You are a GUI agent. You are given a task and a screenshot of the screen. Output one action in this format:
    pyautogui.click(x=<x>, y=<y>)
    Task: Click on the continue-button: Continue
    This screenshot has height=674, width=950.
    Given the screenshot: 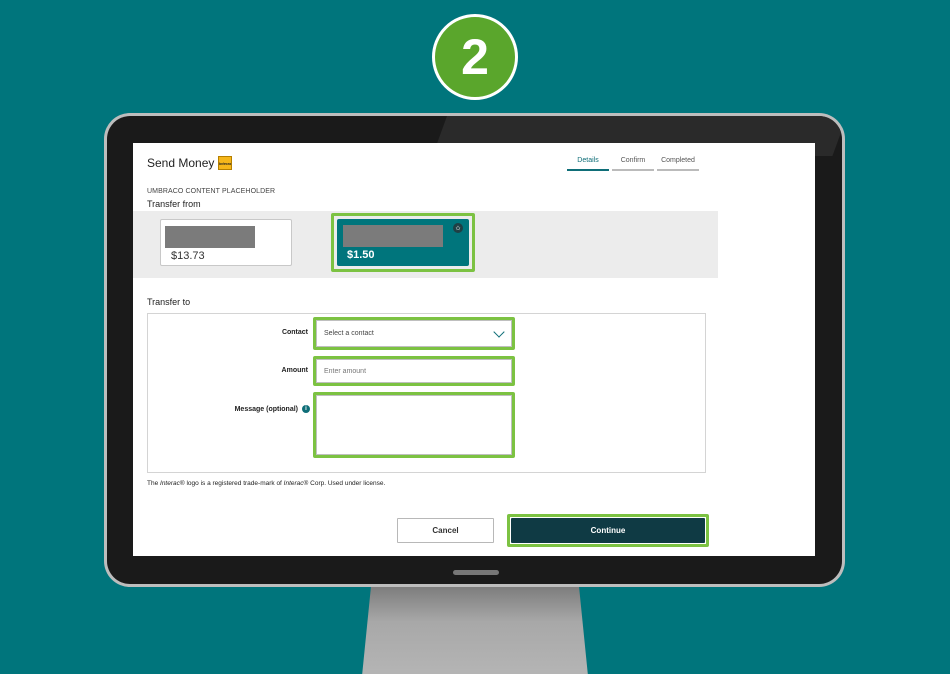 What is the action you would take?
    pyautogui.click(x=608, y=530)
    